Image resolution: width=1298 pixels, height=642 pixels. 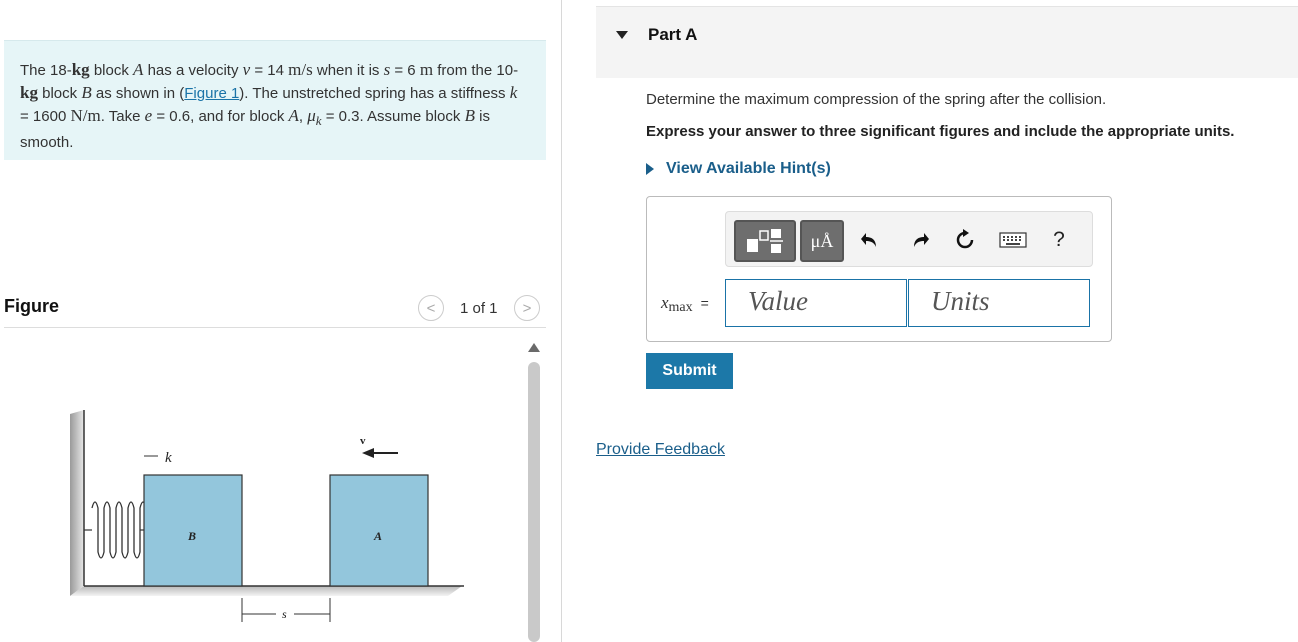 I want to click on panel-divider, so click(x=561, y=321).